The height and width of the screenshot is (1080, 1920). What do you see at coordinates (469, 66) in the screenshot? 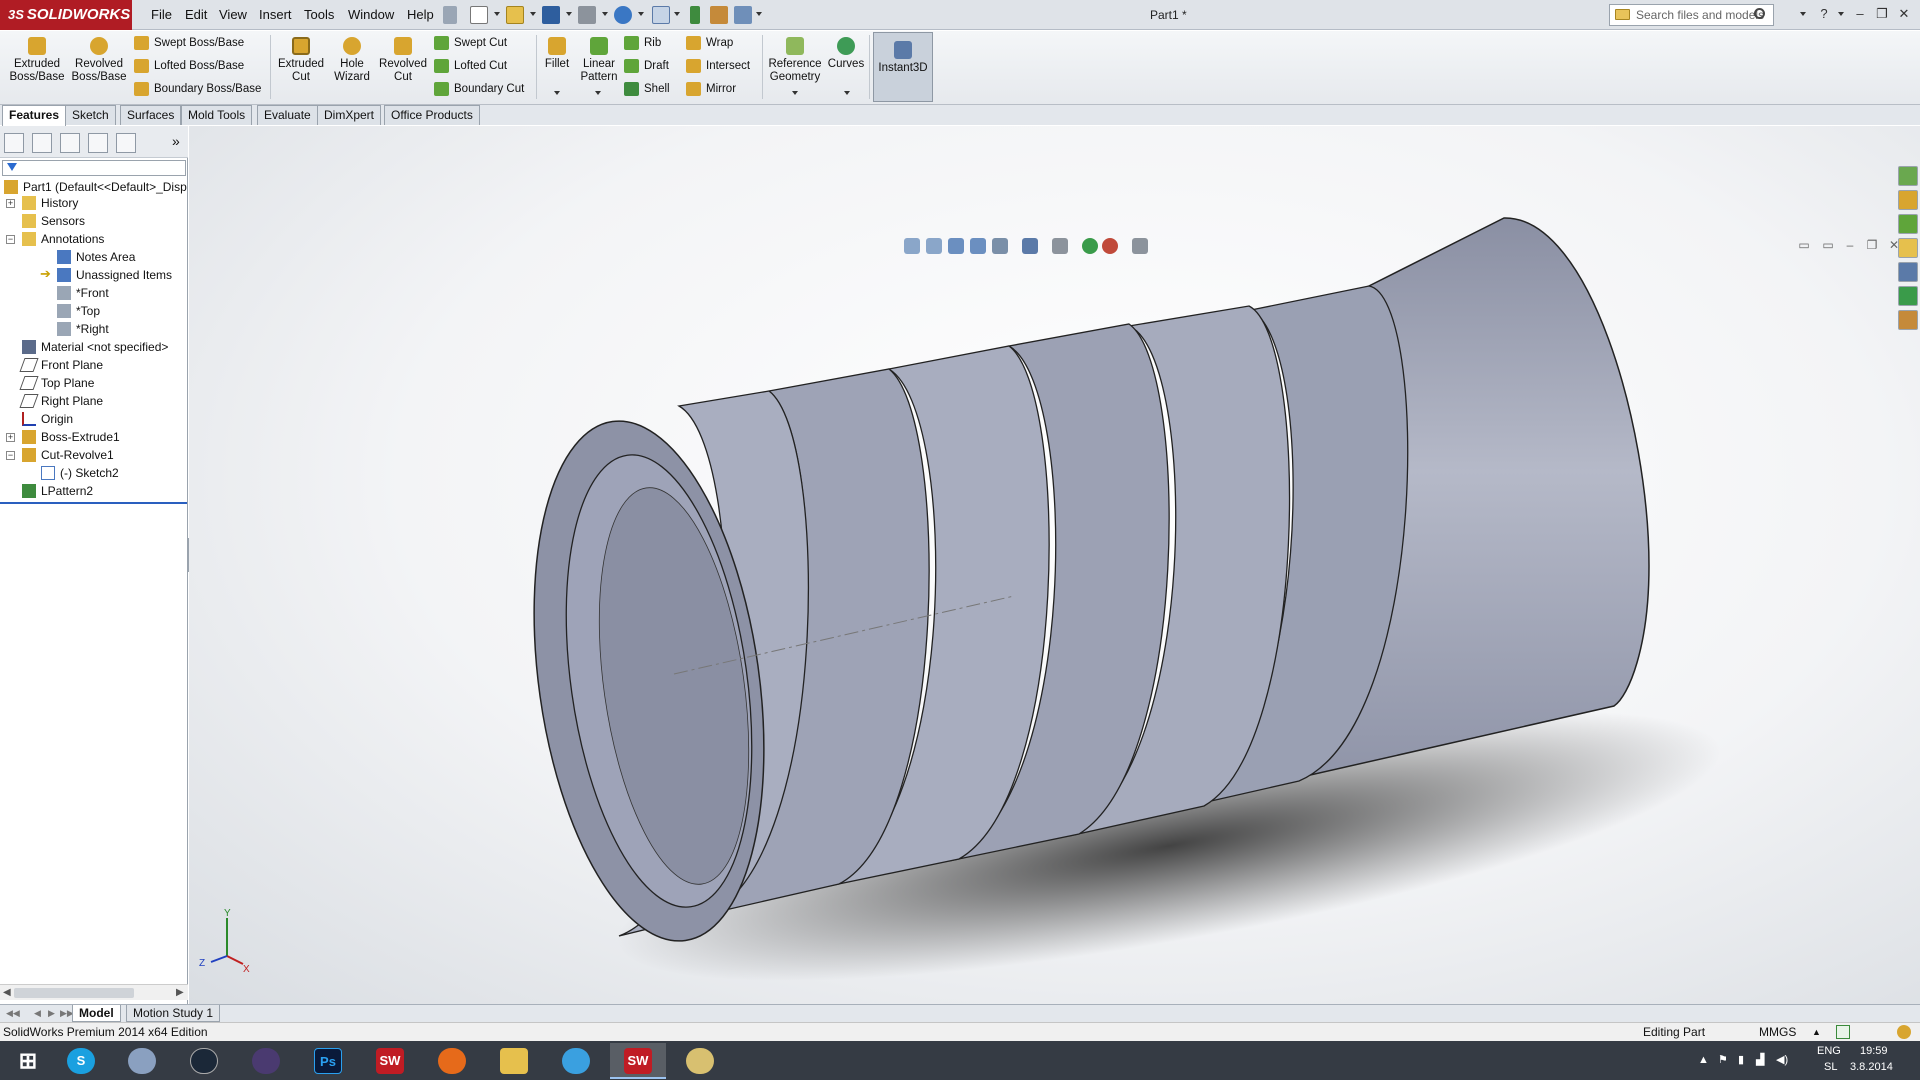
I see `lofted-cut-button: Lofted Cut` at bounding box center [469, 66].